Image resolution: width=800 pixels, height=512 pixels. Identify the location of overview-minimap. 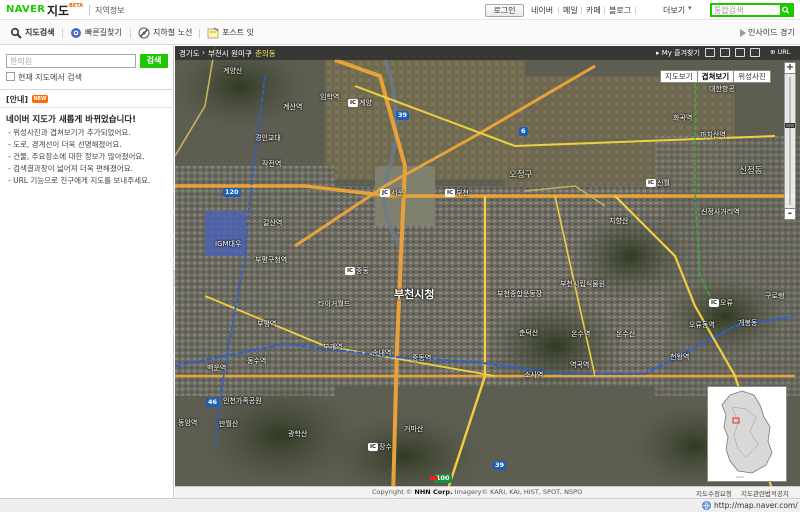
(747, 434).